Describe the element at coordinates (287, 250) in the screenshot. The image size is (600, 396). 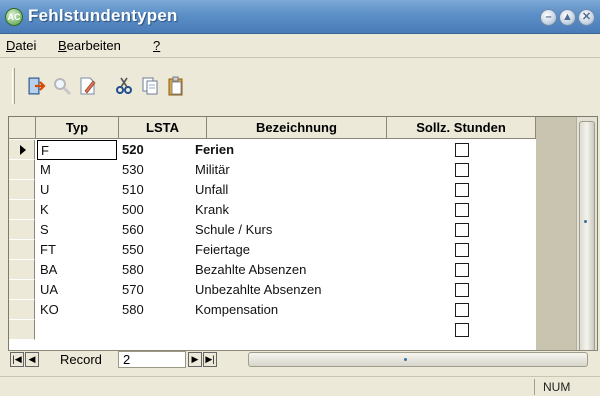
I see `cell-bezeichnung: Feiertage` at that location.